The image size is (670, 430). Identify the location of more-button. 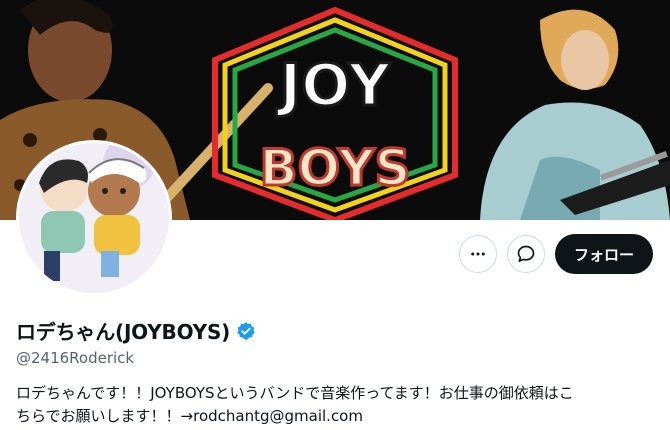
(477, 254).